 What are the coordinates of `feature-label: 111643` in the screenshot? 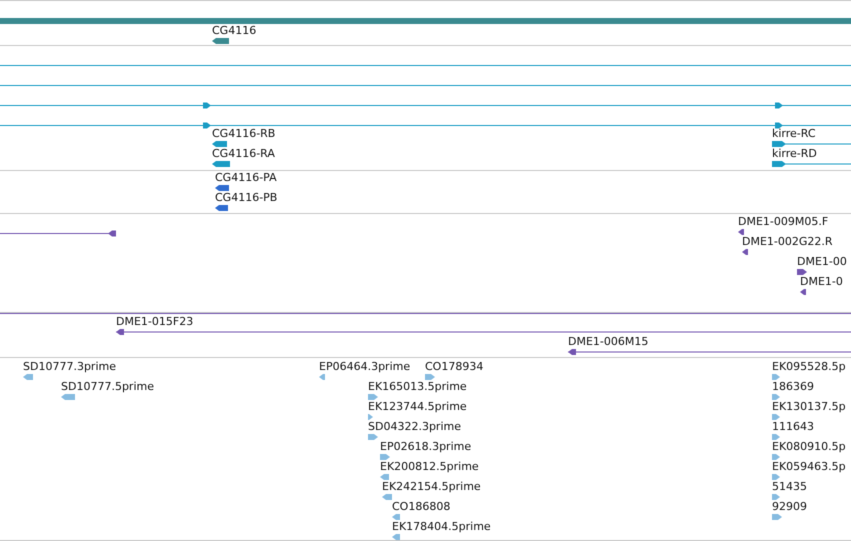 It's located at (793, 427).